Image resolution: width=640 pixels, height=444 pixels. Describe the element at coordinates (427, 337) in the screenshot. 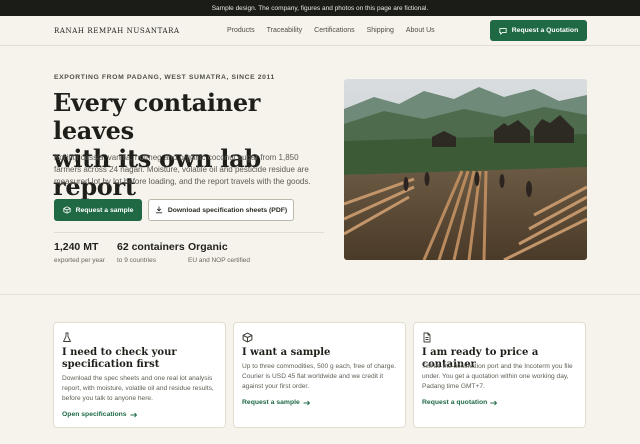

I see `document-icon` at that location.